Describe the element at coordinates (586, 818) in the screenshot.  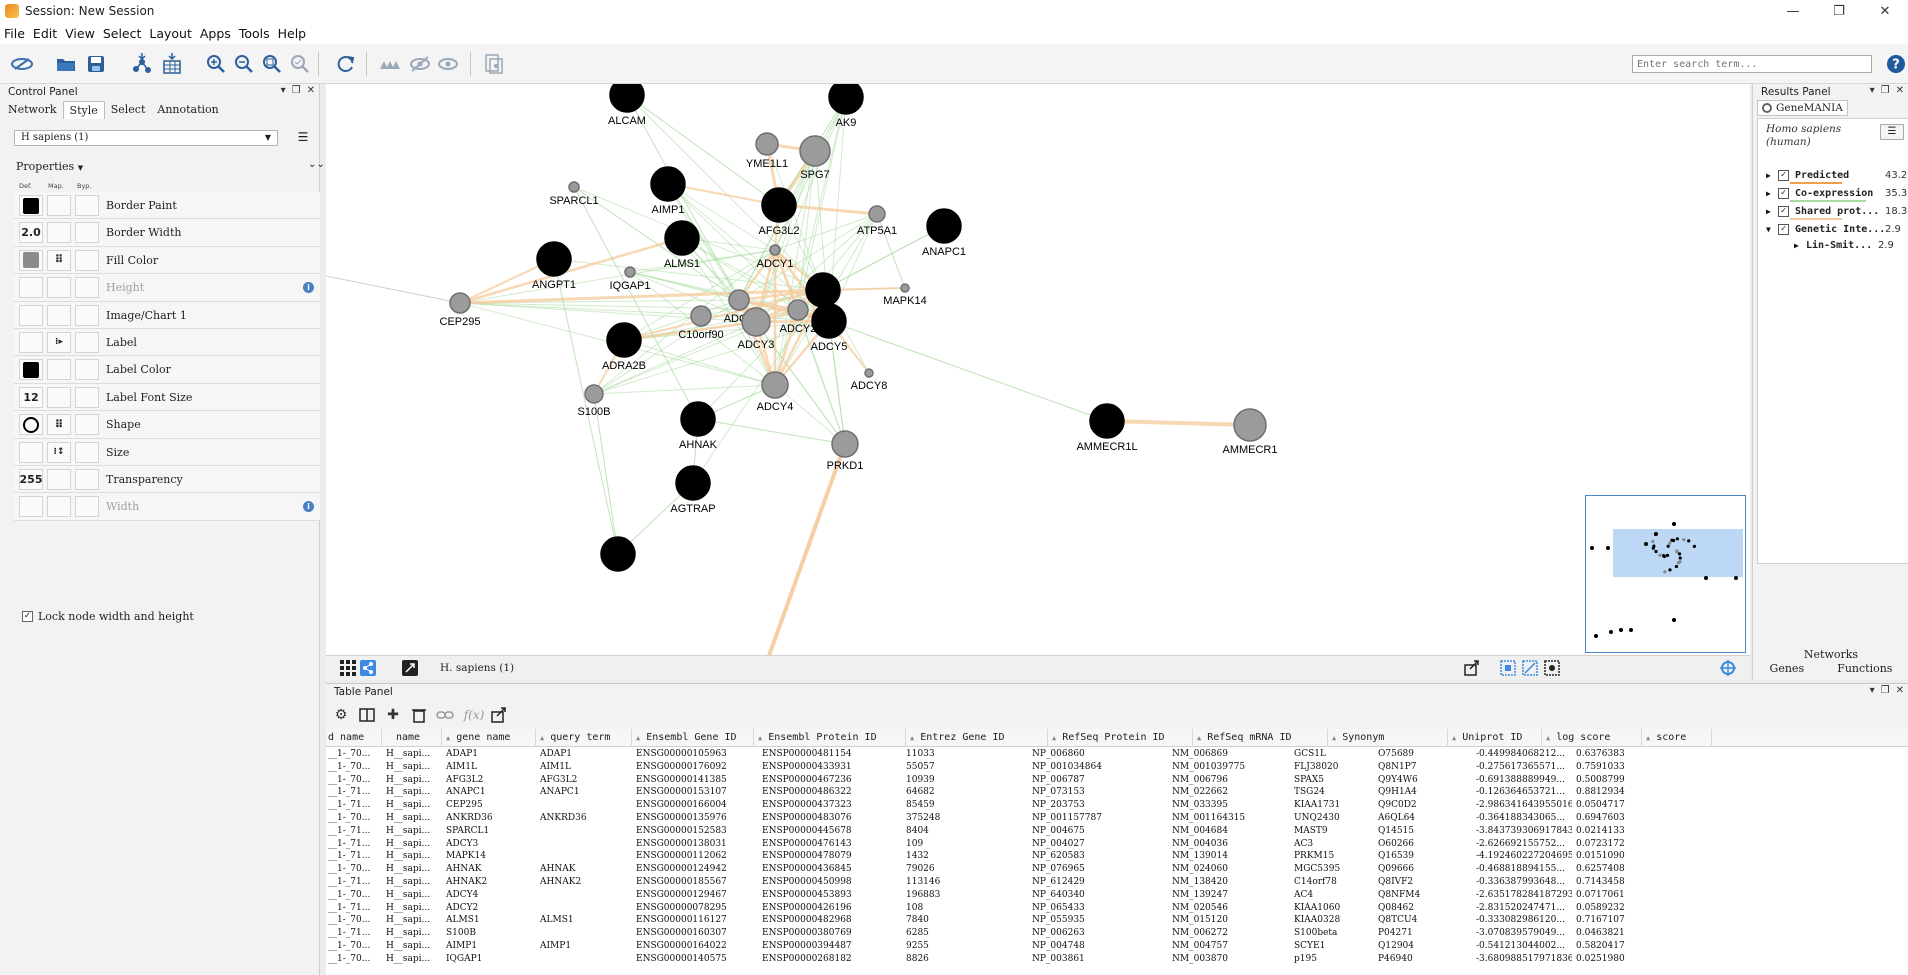
I see `table-cell: ANKRD36` at that location.